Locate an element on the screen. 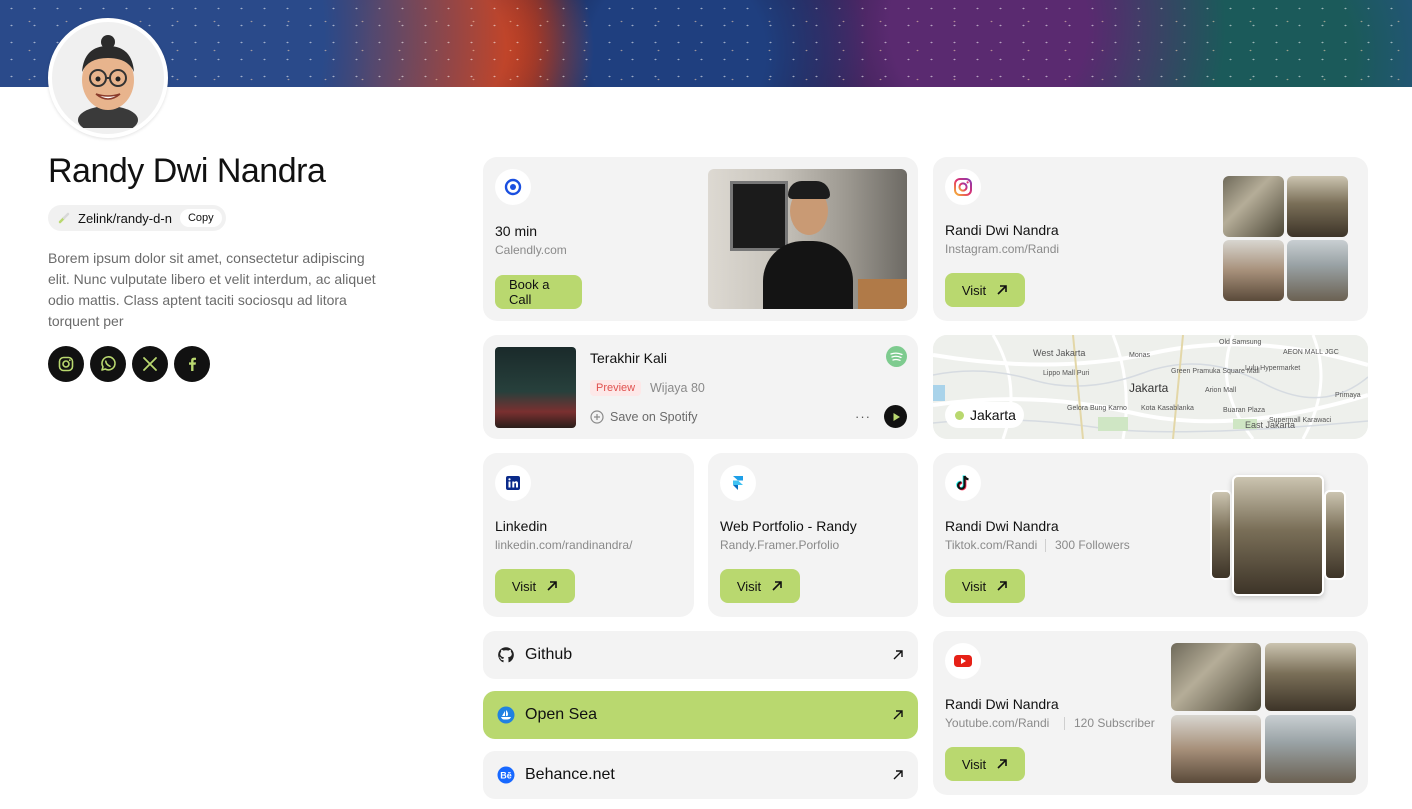 This screenshot has width=1412, height=809. whatsapp-icon is located at coordinates (108, 363).